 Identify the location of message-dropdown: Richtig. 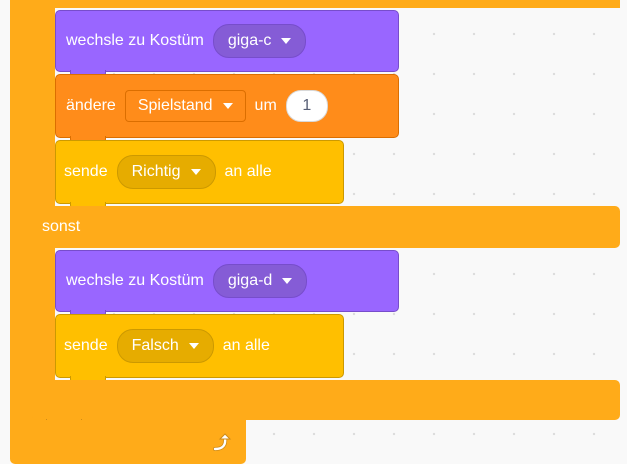
(166, 172).